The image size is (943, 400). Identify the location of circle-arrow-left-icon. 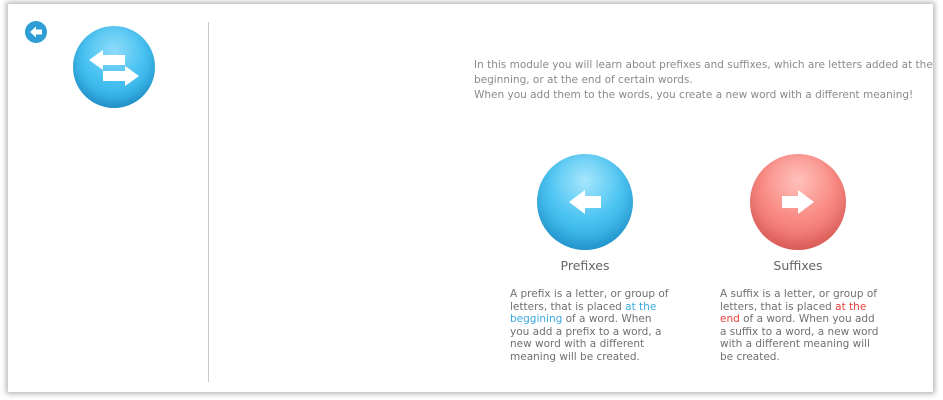
(36, 32).